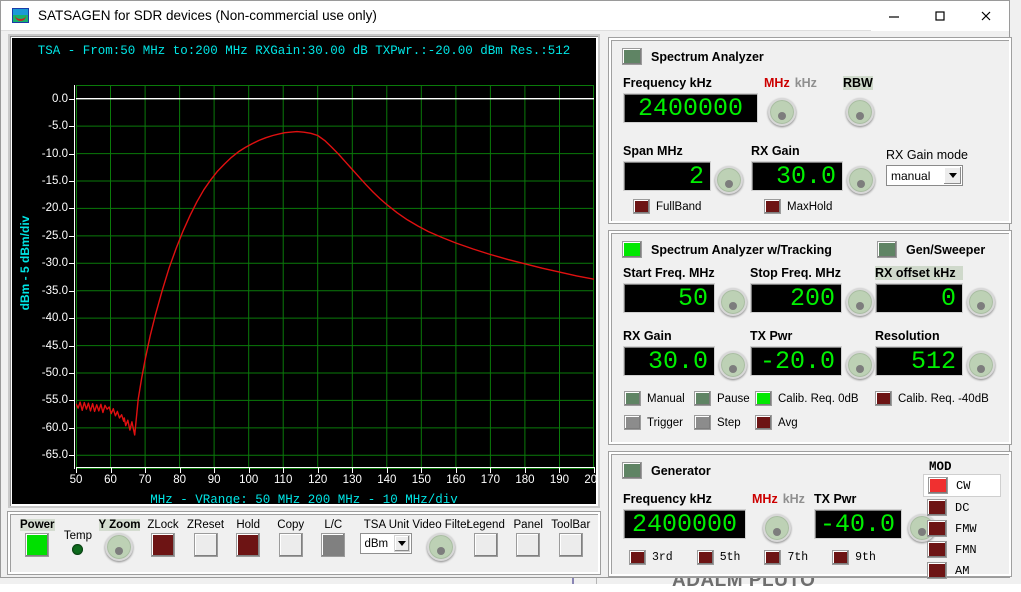  What do you see at coordinates (858, 524) in the screenshot?
I see `gen-txpwr-value: -40.0` at bounding box center [858, 524].